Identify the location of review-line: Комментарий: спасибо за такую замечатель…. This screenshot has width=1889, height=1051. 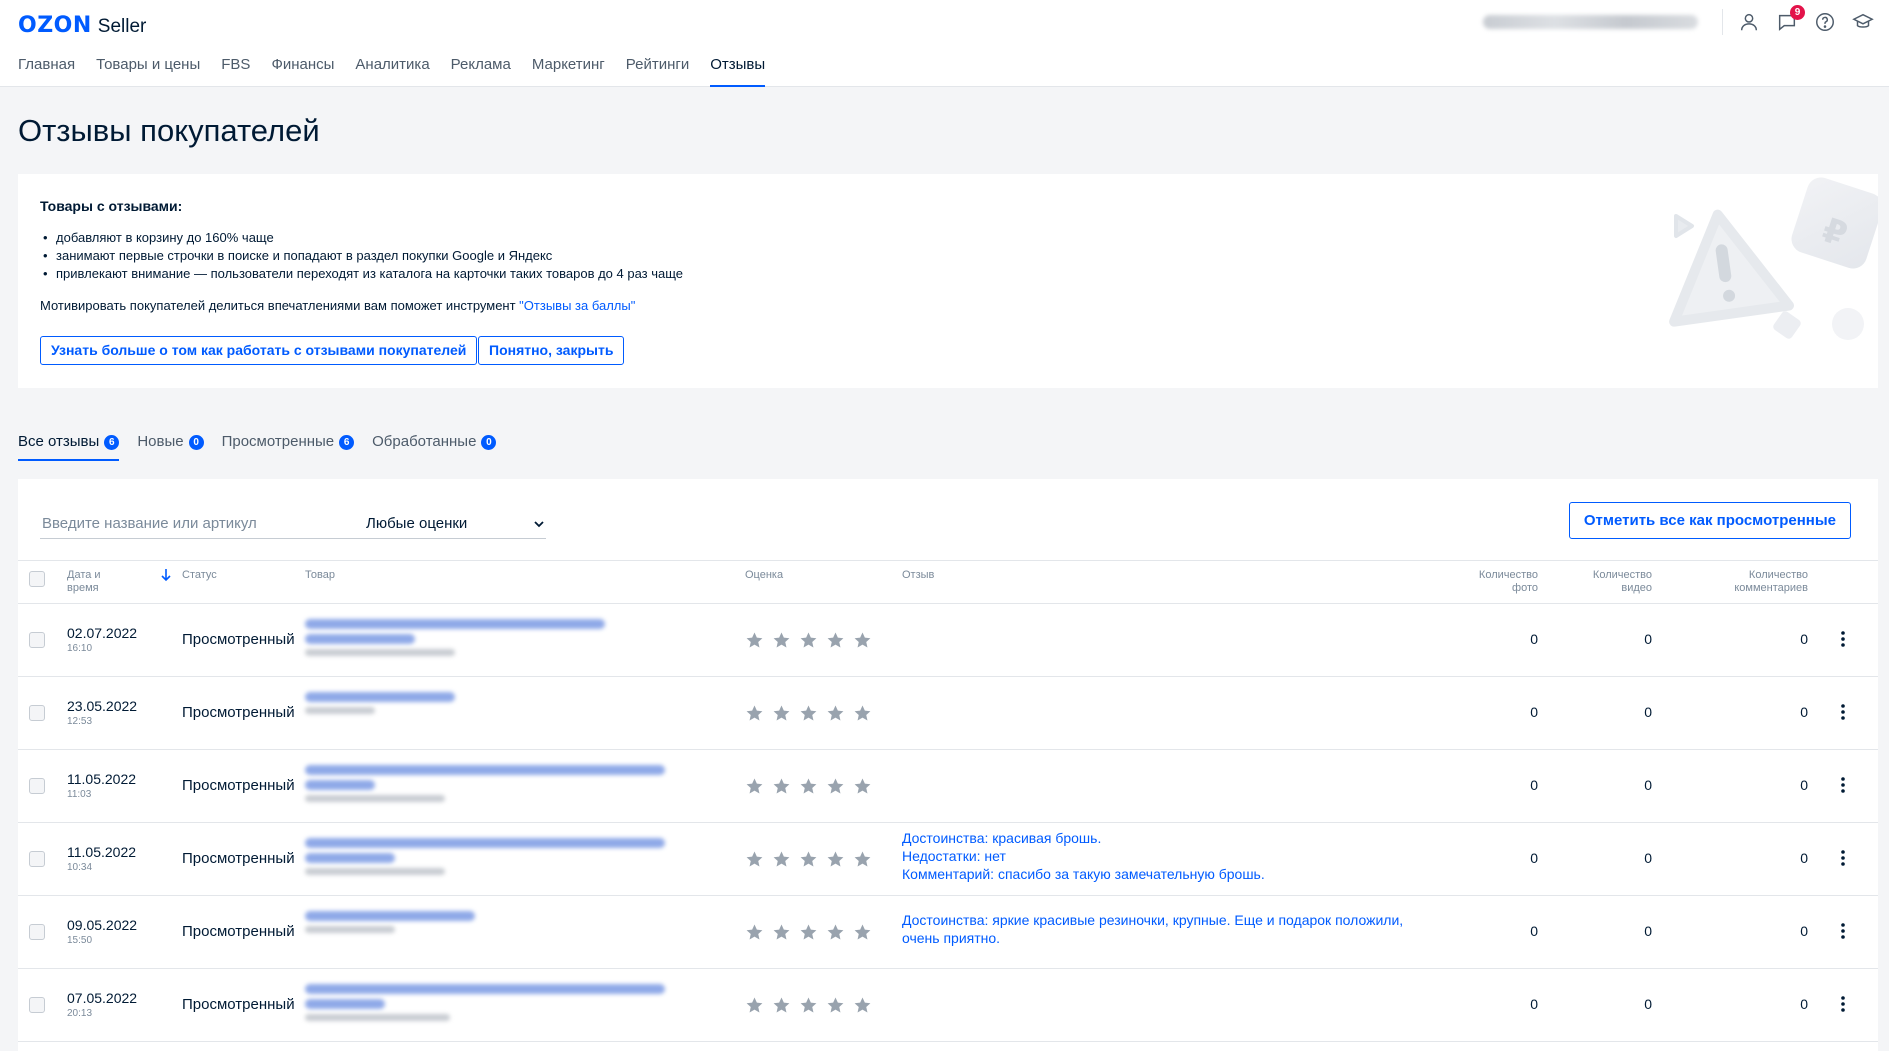
(1083, 874).